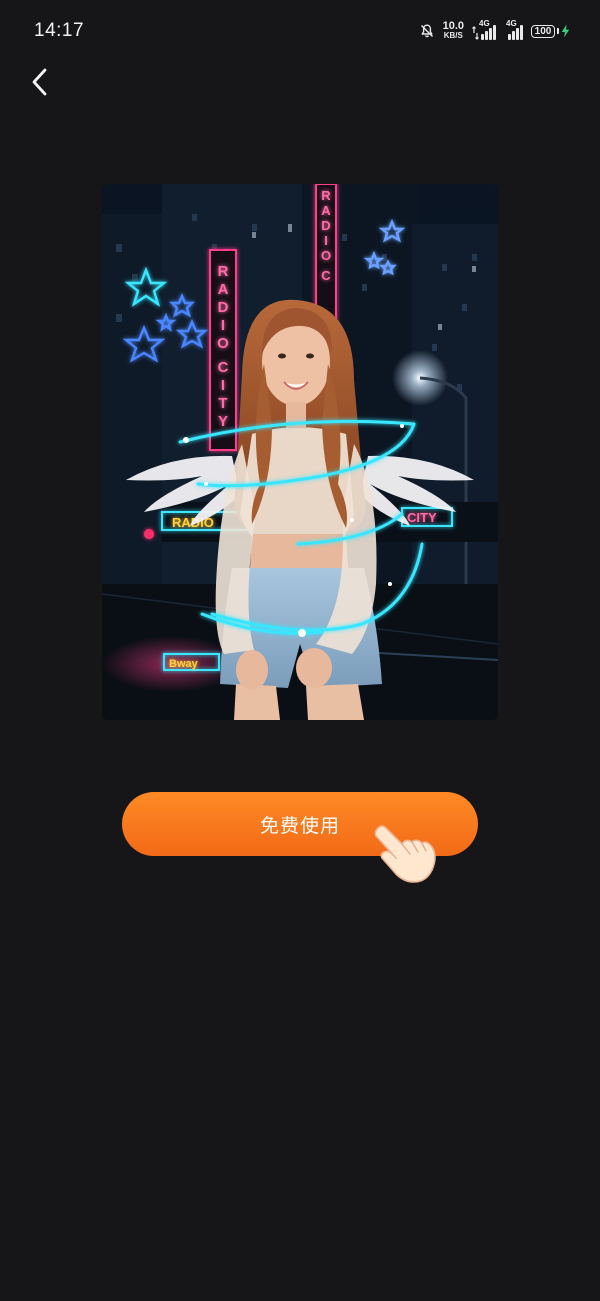 Image resolution: width=600 pixels, height=1301 pixels. What do you see at coordinates (453, 26) in the screenshot?
I see `net-speed-value: 10.0` at bounding box center [453, 26].